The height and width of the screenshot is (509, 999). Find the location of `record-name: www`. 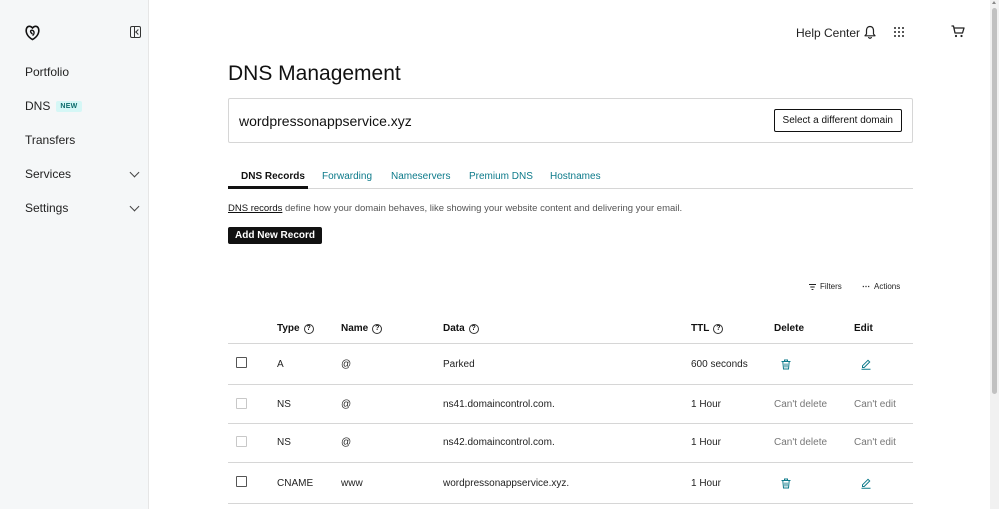

record-name: www is located at coordinates (352, 483).